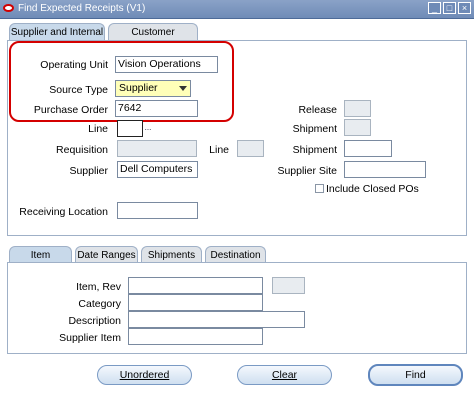 The width and height of the screenshot is (474, 395). I want to click on supplier-site-label: Supplier Site, so click(307, 171).